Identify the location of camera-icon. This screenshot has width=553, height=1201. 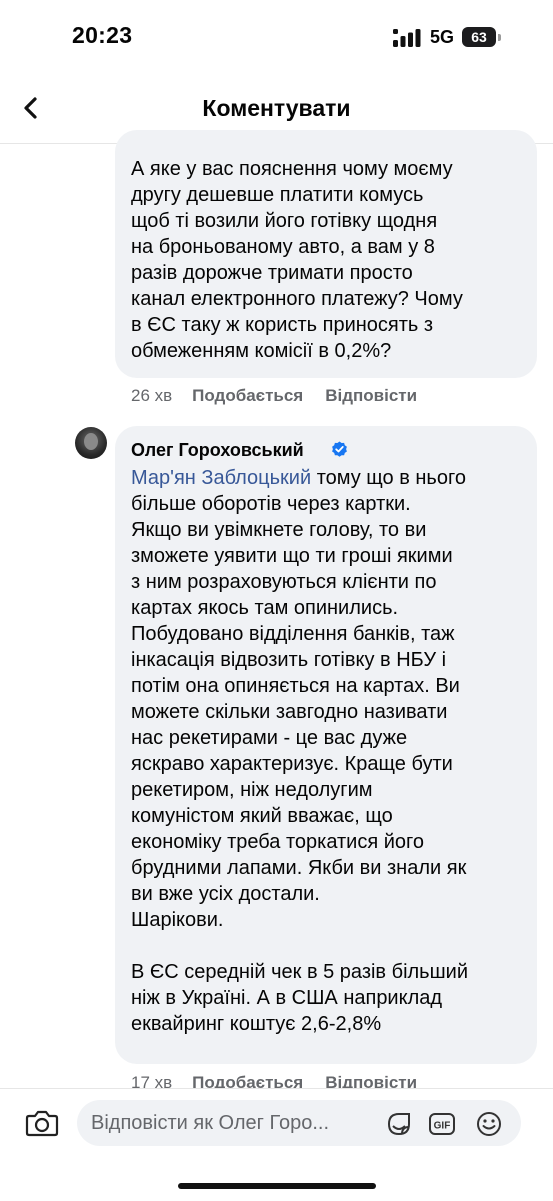
(42, 1123).